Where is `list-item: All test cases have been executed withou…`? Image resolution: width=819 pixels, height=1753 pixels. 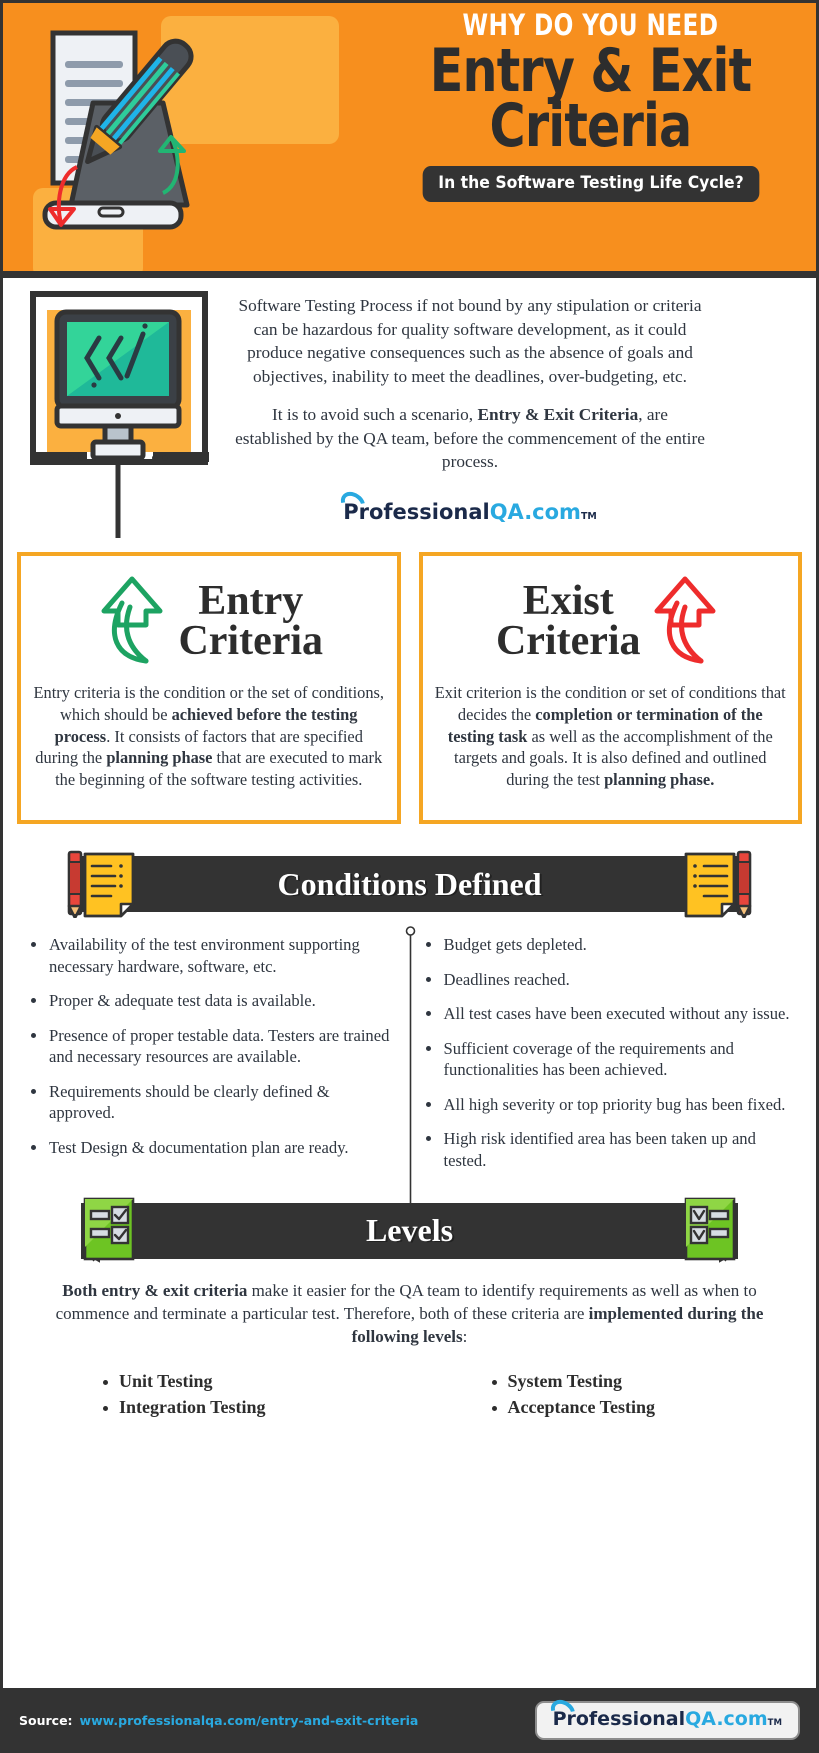 list-item: All test cases have been executed withou… is located at coordinates (607, 1014).